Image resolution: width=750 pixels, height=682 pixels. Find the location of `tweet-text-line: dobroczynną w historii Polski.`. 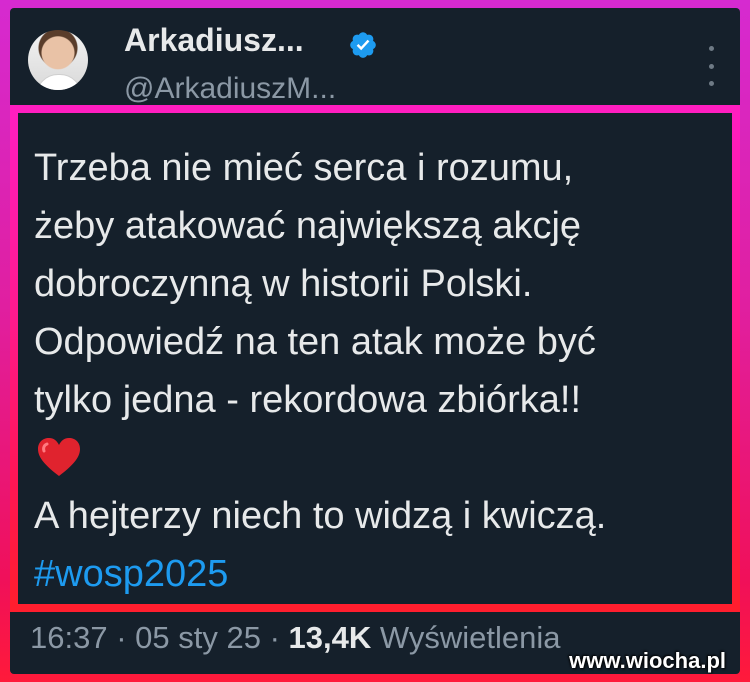

tweet-text-line: dobroczynną w historii Polski. is located at coordinates (283, 284).